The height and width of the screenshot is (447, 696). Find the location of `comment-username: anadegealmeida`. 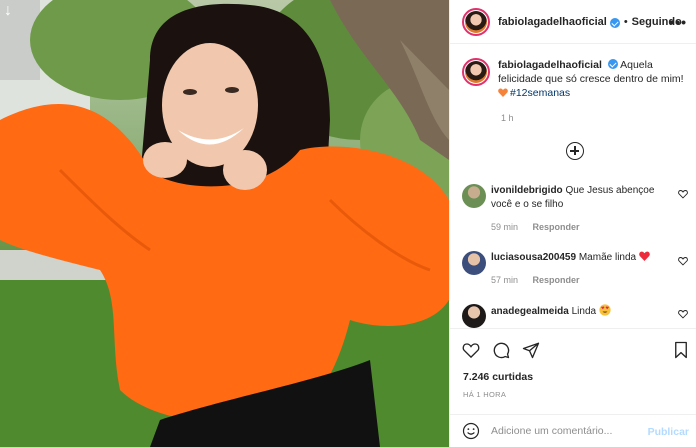

comment-username: anadegealmeida is located at coordinates (530, 311).